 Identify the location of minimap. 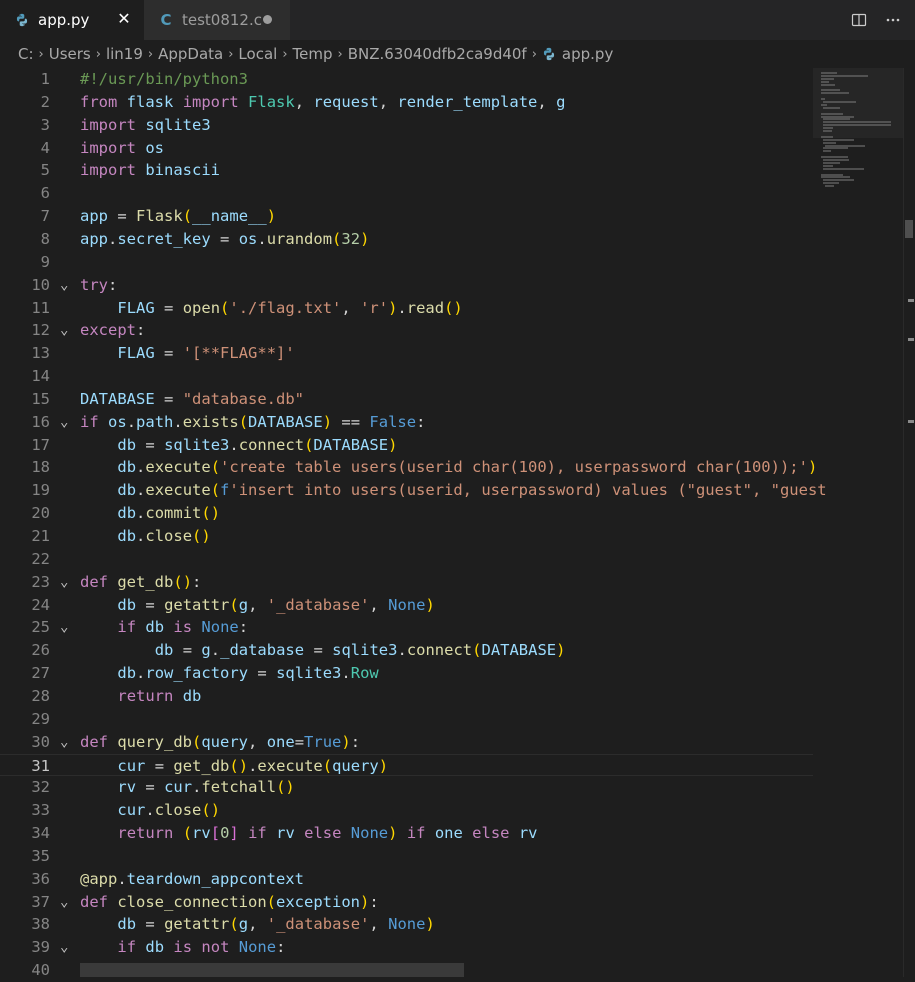
(858, 522).